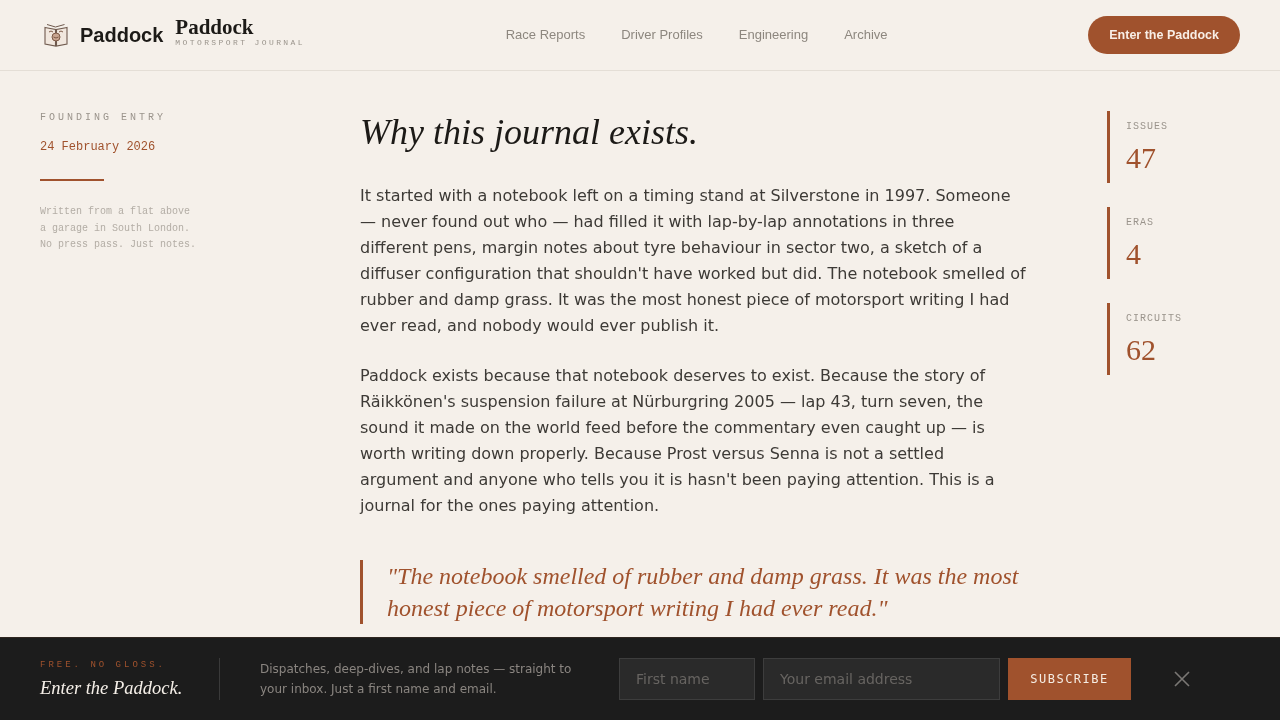  What do you see at coordinates (1140, 223) in the screenshot?
I see `stat-label: ERAS` at bounding box center [1140, 223].